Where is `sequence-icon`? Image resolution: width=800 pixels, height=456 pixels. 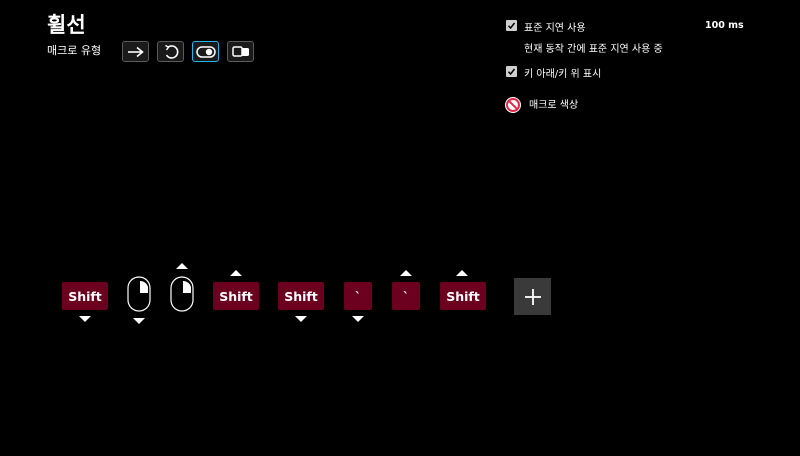
sequence-icon is located at coordinates (240, 51).